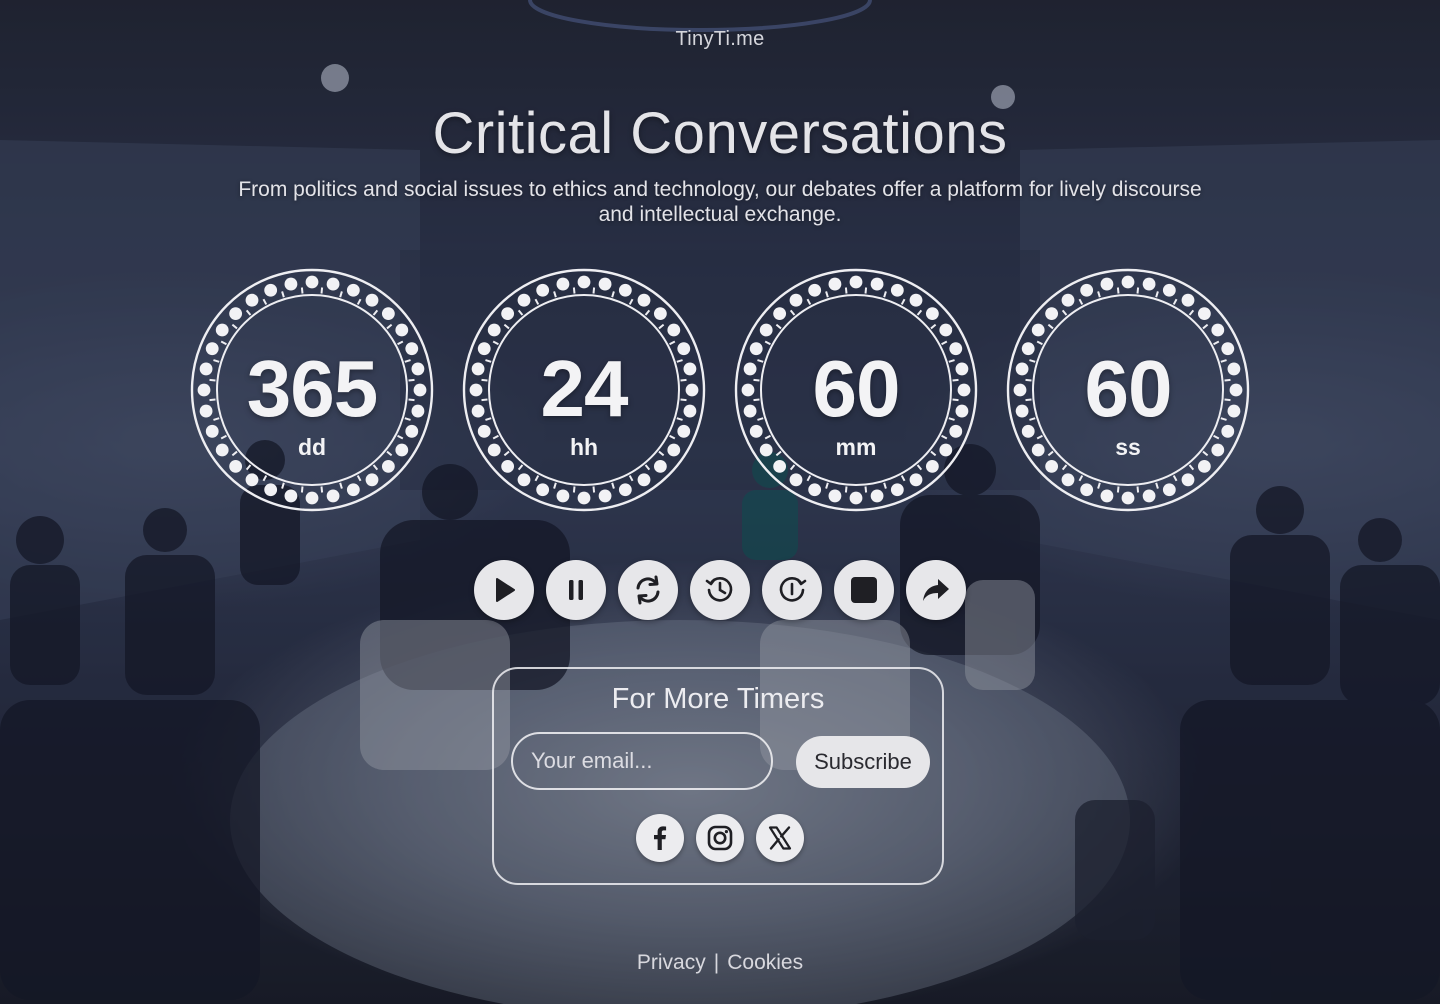  I want to click on countdown-minutes: 60 mm, so click(856, 390).